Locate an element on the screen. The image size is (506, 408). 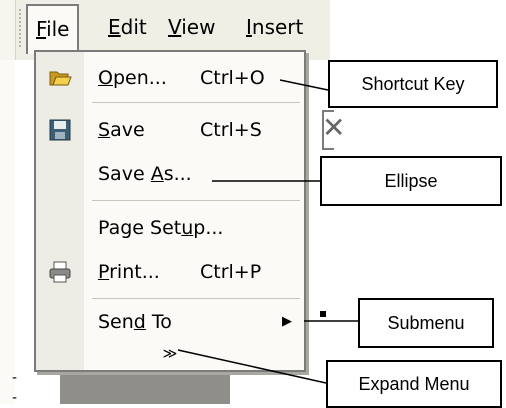
callout-expand-menu: Expand Menu is located at coordinates (414, 384).